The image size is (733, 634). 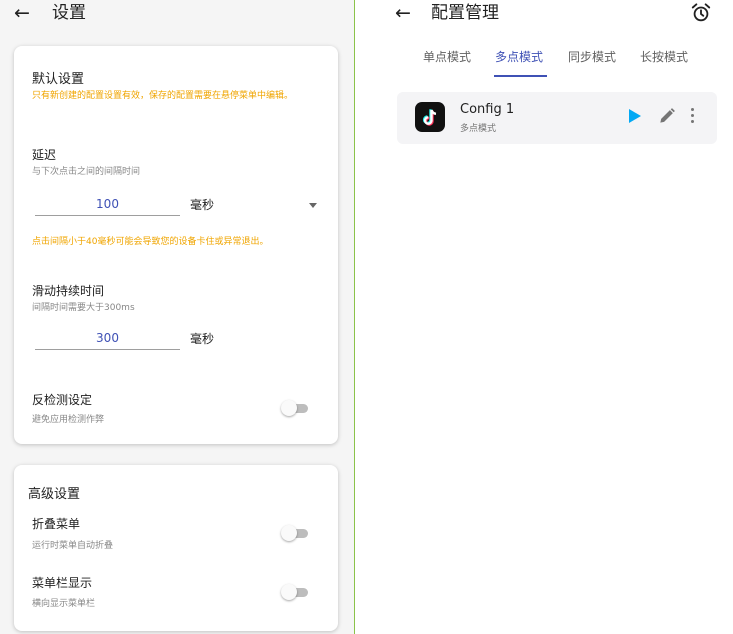 I want to click on fold-menu-toggle, so click(x=295, y=533).